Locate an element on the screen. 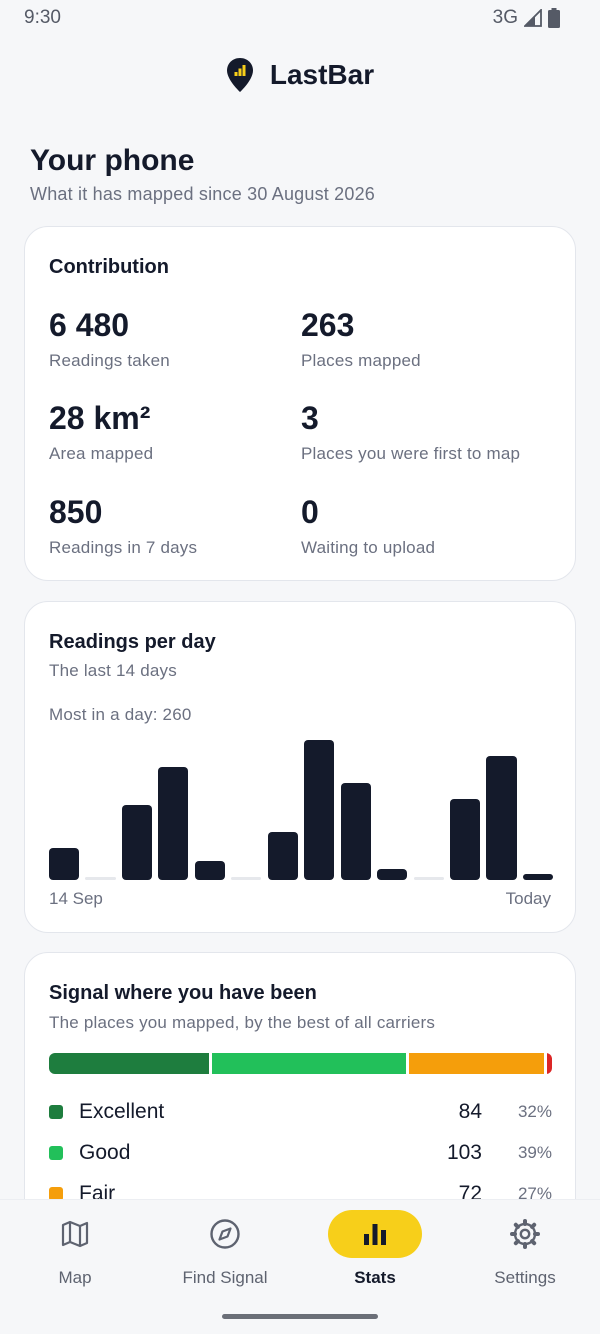 Image resolution: width=600 pixels, height=1334 pixels. battery-icon is located at coordinates (554, 18).